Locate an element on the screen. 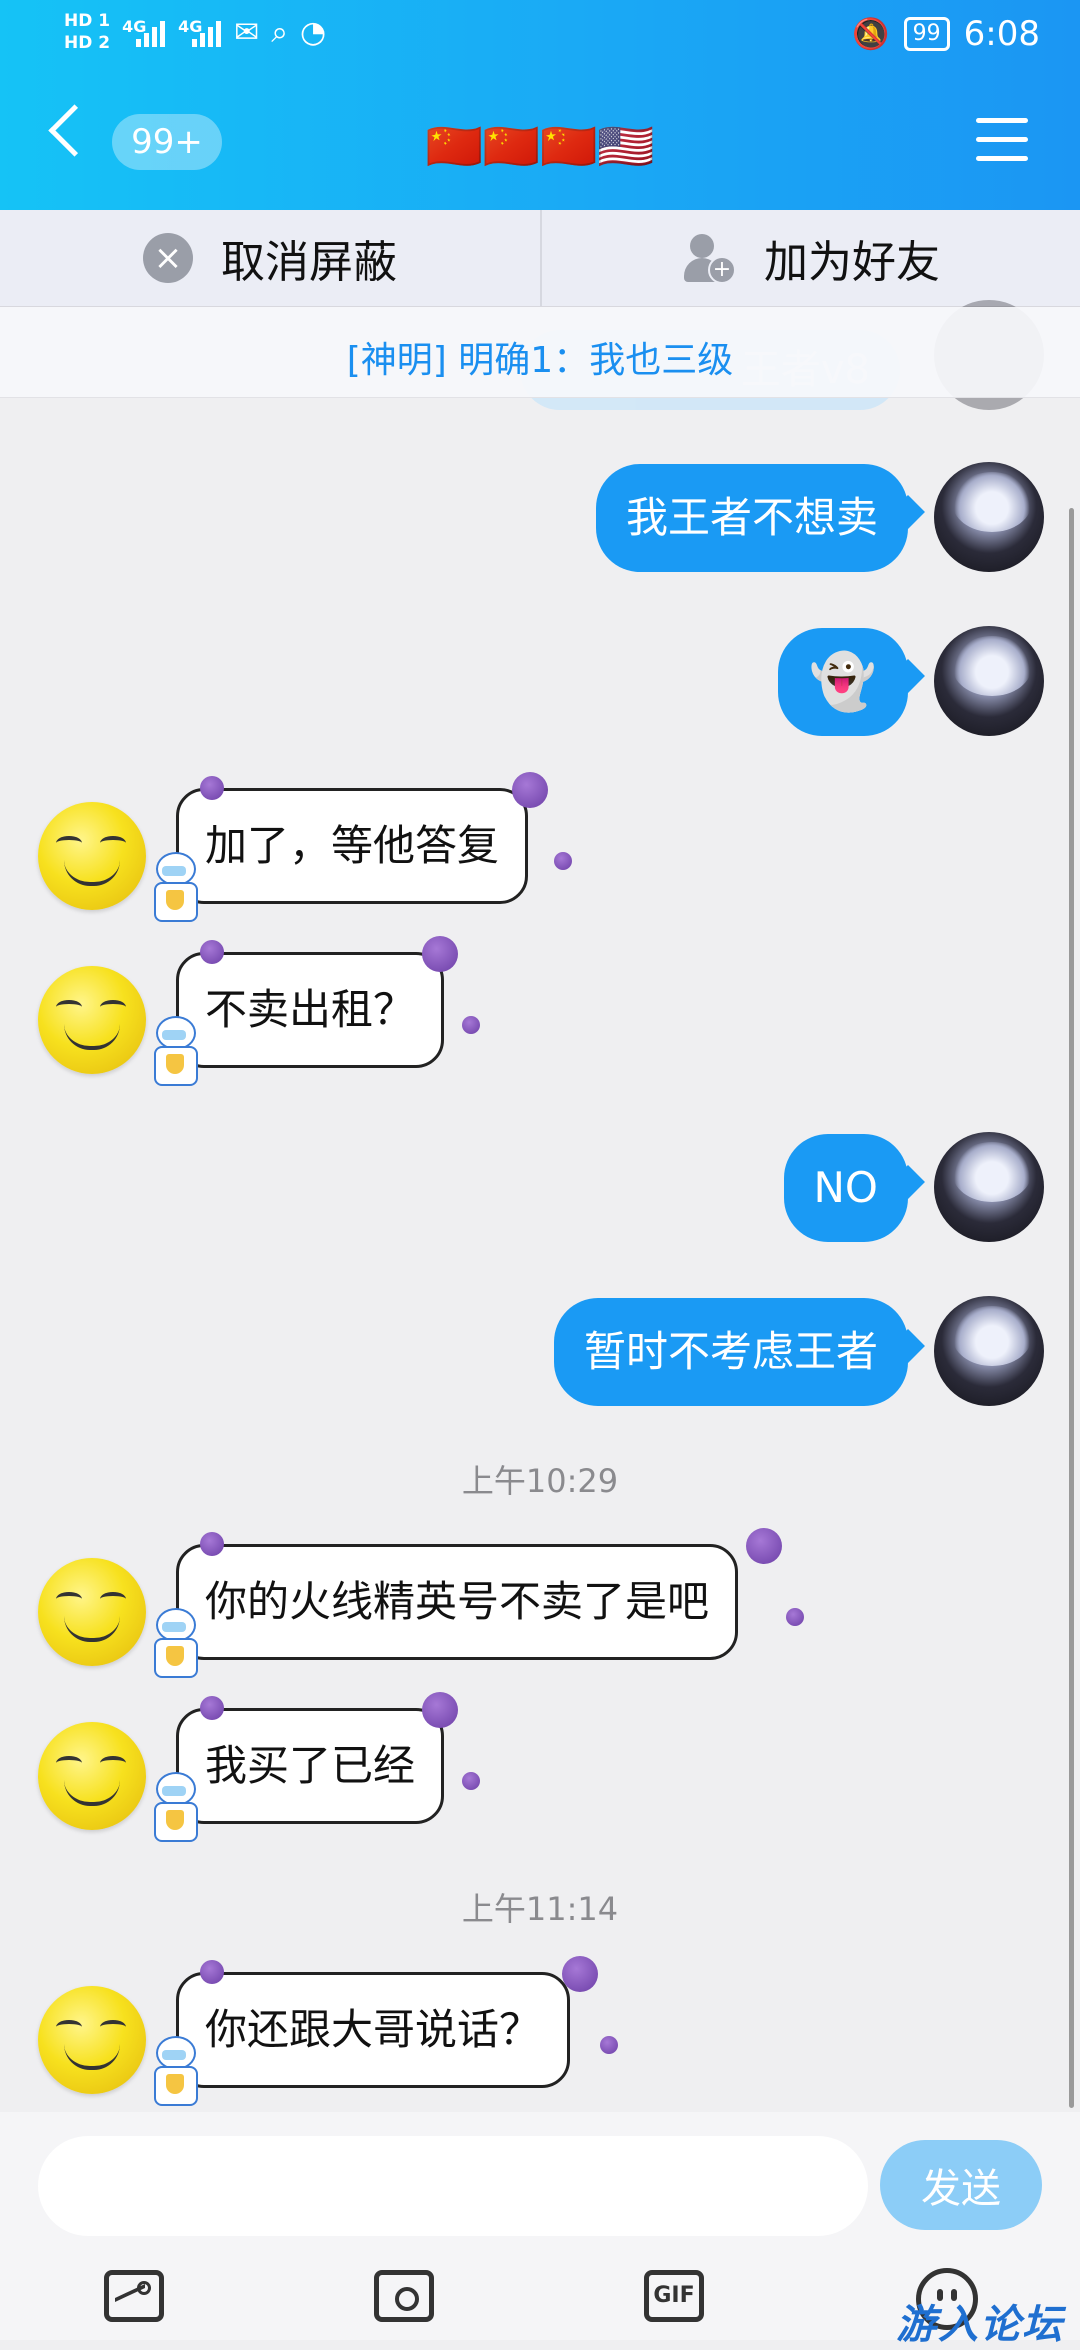  signal-icon: 4G is located at coordinates (144, 32).